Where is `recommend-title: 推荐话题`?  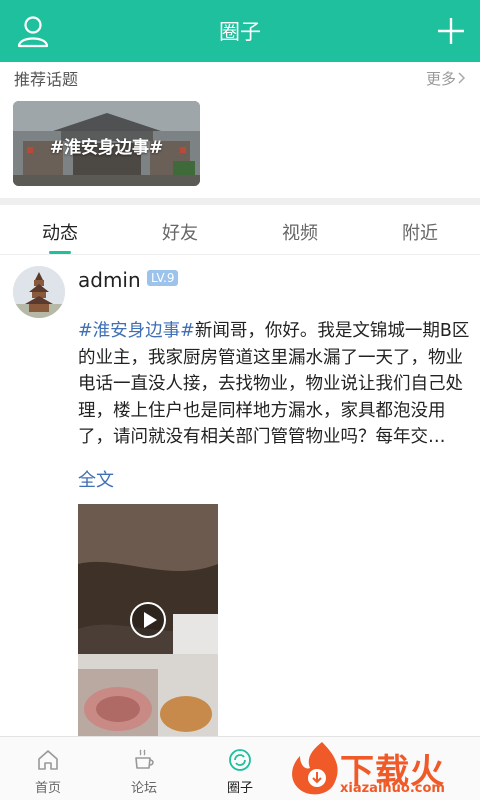
recommend-title: 推荐话题 is located at coordinates (46, 79).